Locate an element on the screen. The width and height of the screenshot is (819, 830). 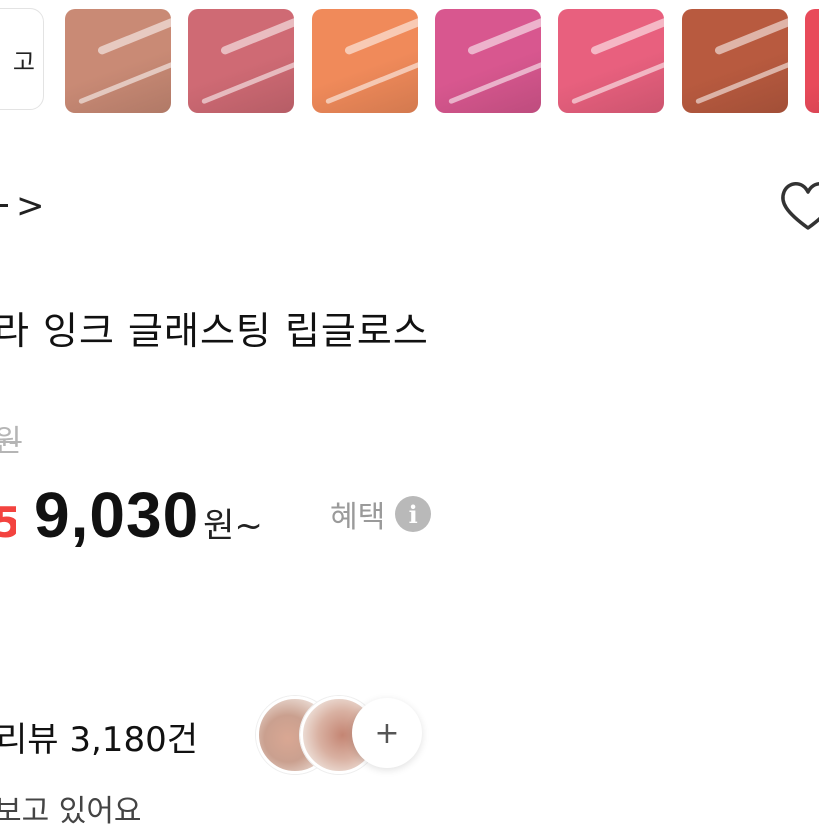
discount-rate: 5 is located at coordinates (8, 522).